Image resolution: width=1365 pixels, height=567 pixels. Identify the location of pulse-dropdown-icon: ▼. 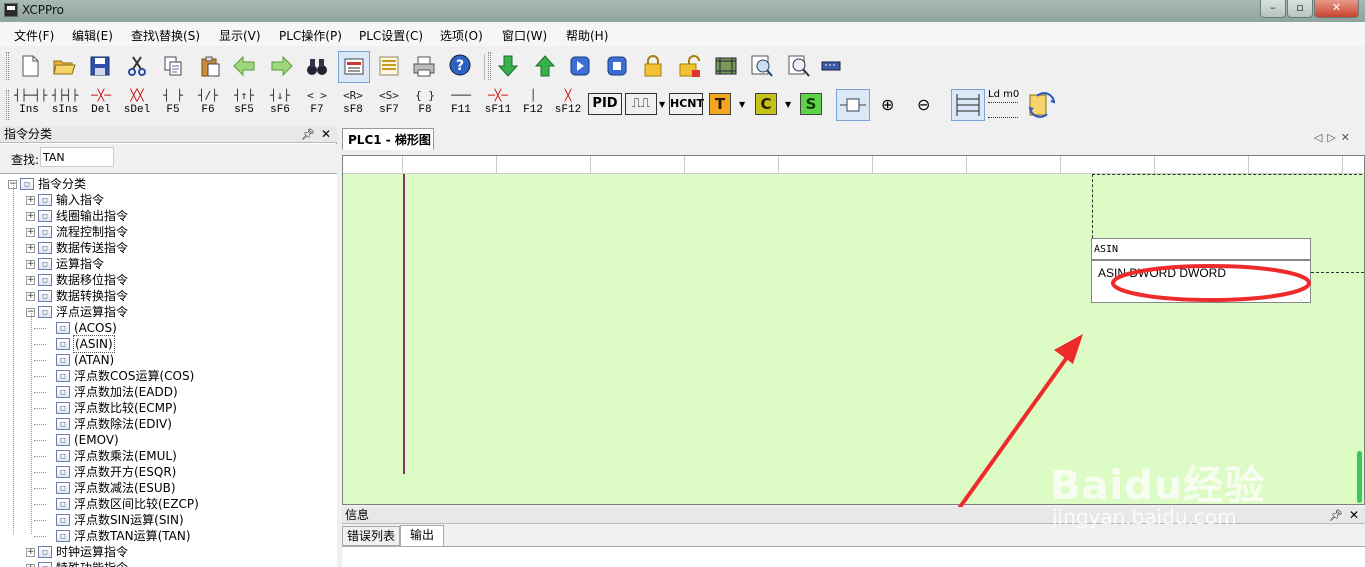
(662, 104).